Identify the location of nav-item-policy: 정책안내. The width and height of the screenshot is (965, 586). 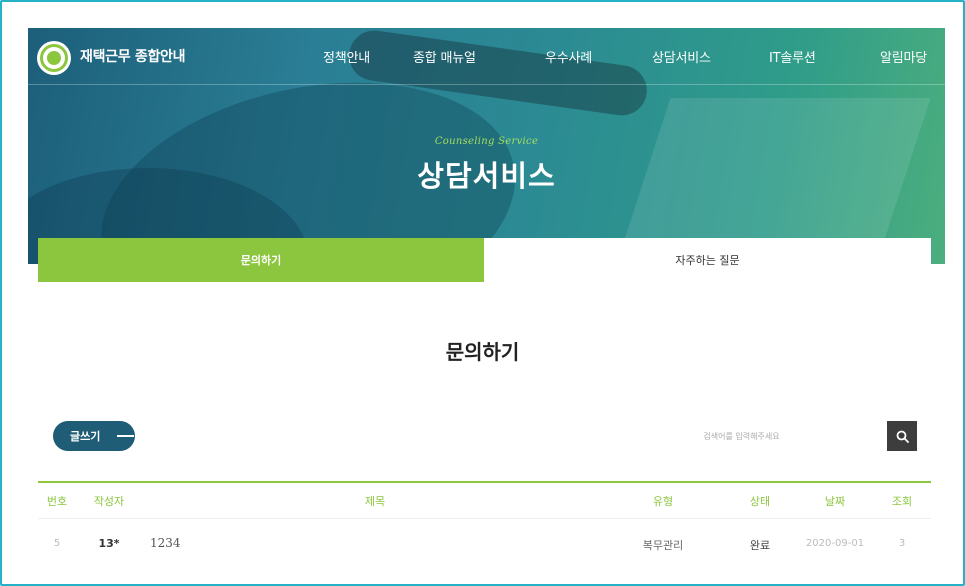
(346, 56).